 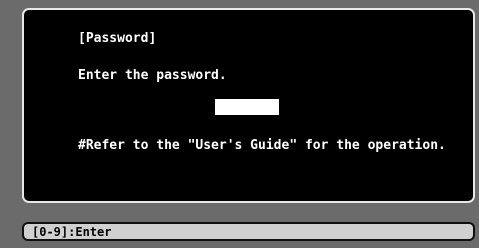 I want to click on password-prompt: Enter the password., so click(x=152, y=75).